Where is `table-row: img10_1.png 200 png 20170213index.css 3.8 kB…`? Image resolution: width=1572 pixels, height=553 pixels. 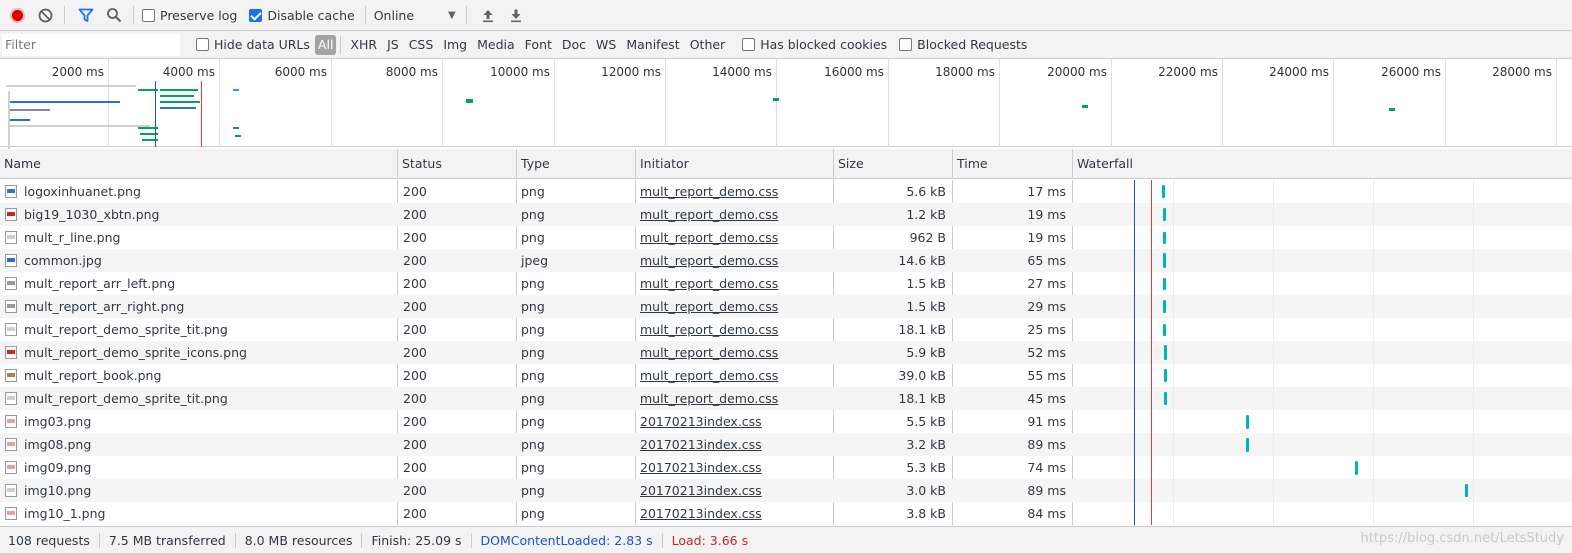 table-row: img10_1.png 200 png 20170213index.css 3.8 kB… is located at coordinates (786, 513).